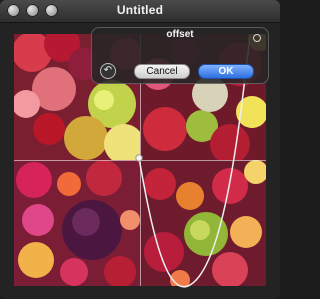 This screenshot has width=320, height=299. I want to click on title-bar: Untitled, so click(140, 11).